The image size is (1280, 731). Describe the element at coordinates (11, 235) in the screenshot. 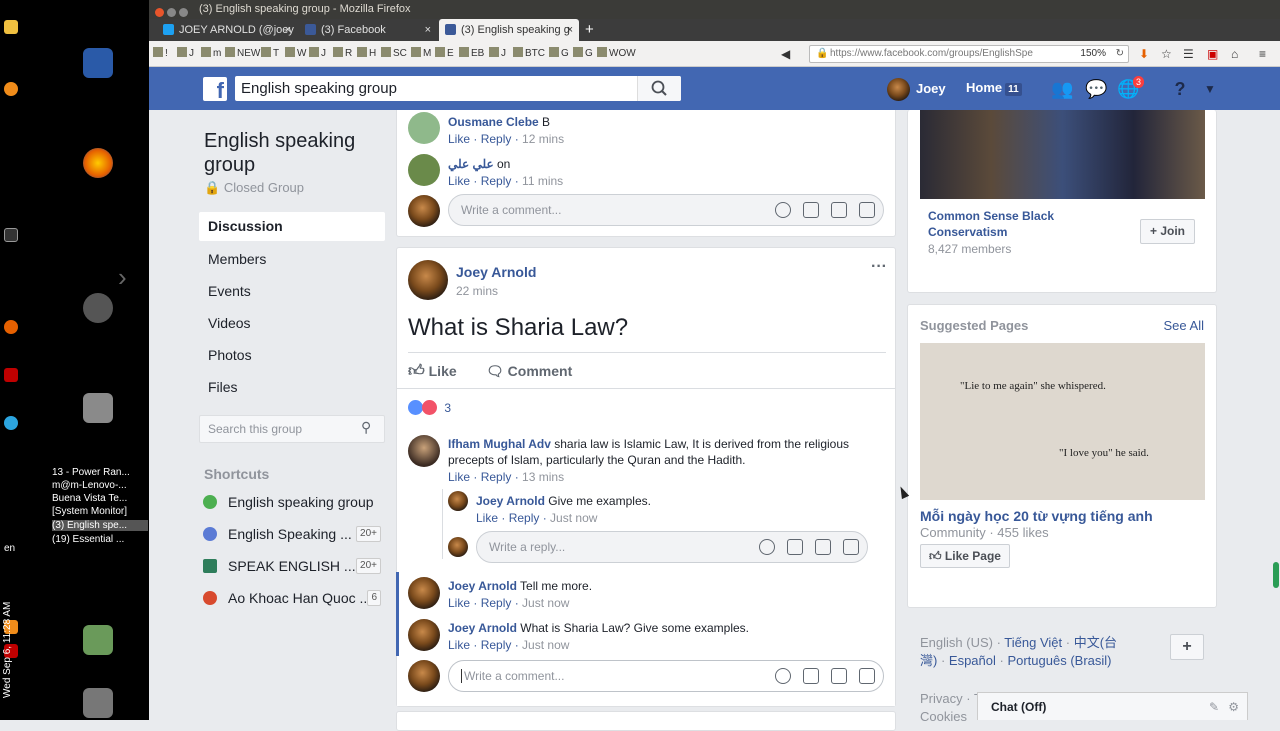

I see `terminal-icon` at that location.